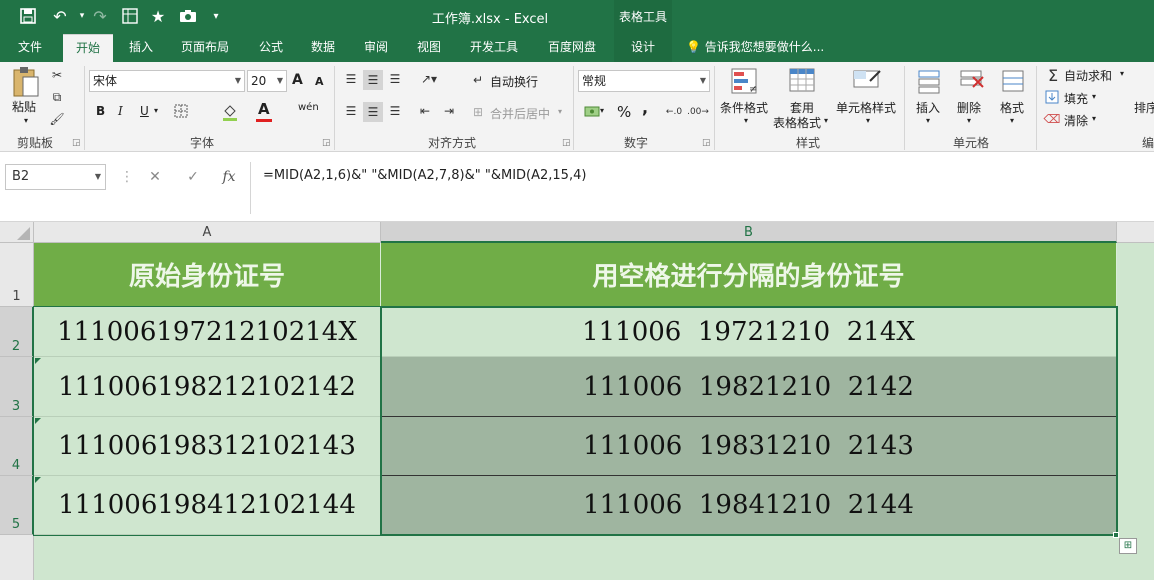  Describe the element at coordinates (749, 275) in the screenshot. I see `cell-b1: 用空格进行分隔的身份证号` at that location.